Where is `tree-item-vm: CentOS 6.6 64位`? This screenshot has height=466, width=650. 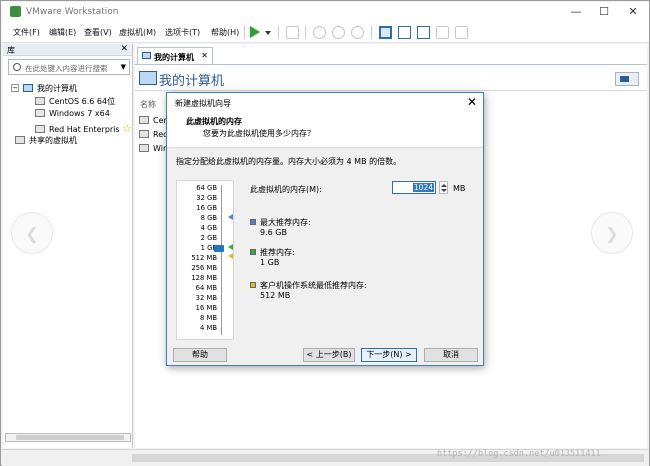
tree-item-vm: CentOS 6.6 64位 is located at coordinates (75, 102).